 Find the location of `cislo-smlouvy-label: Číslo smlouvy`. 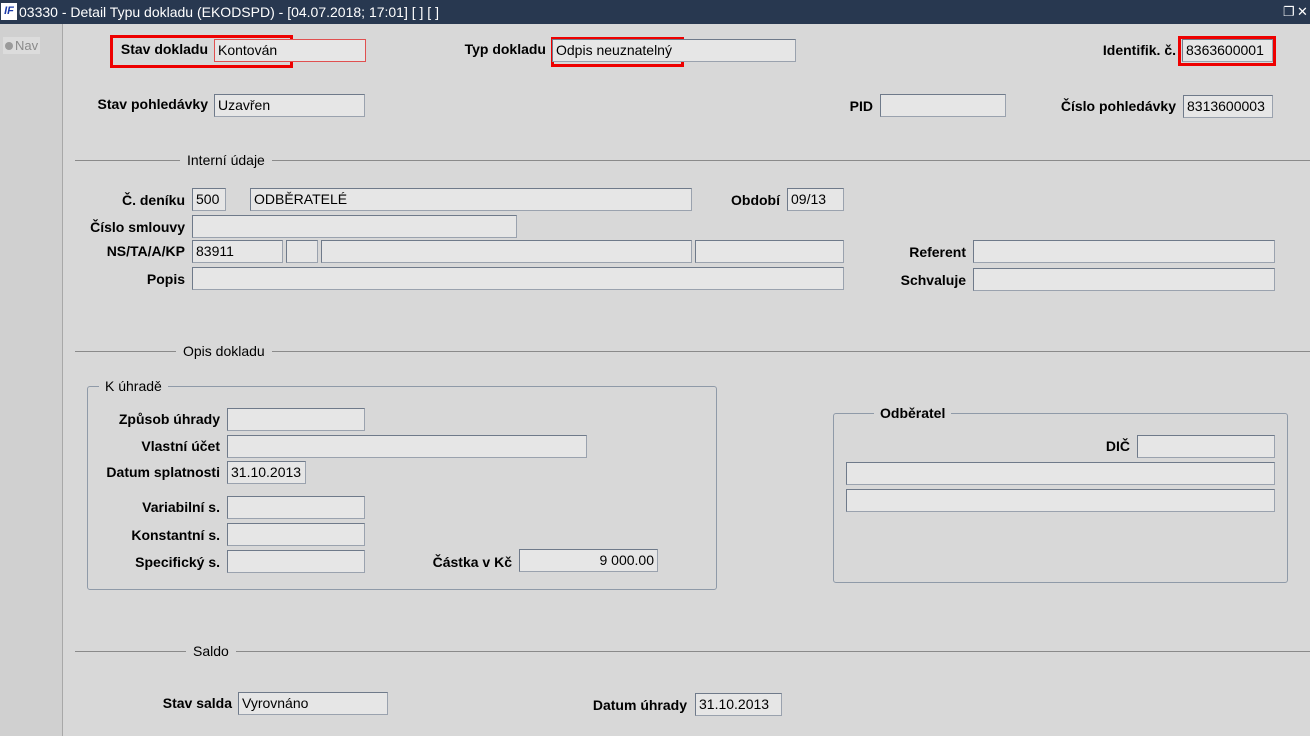

cislo-smlouvy-label: Číslo smlouvy is located at coordinates (137, 227).